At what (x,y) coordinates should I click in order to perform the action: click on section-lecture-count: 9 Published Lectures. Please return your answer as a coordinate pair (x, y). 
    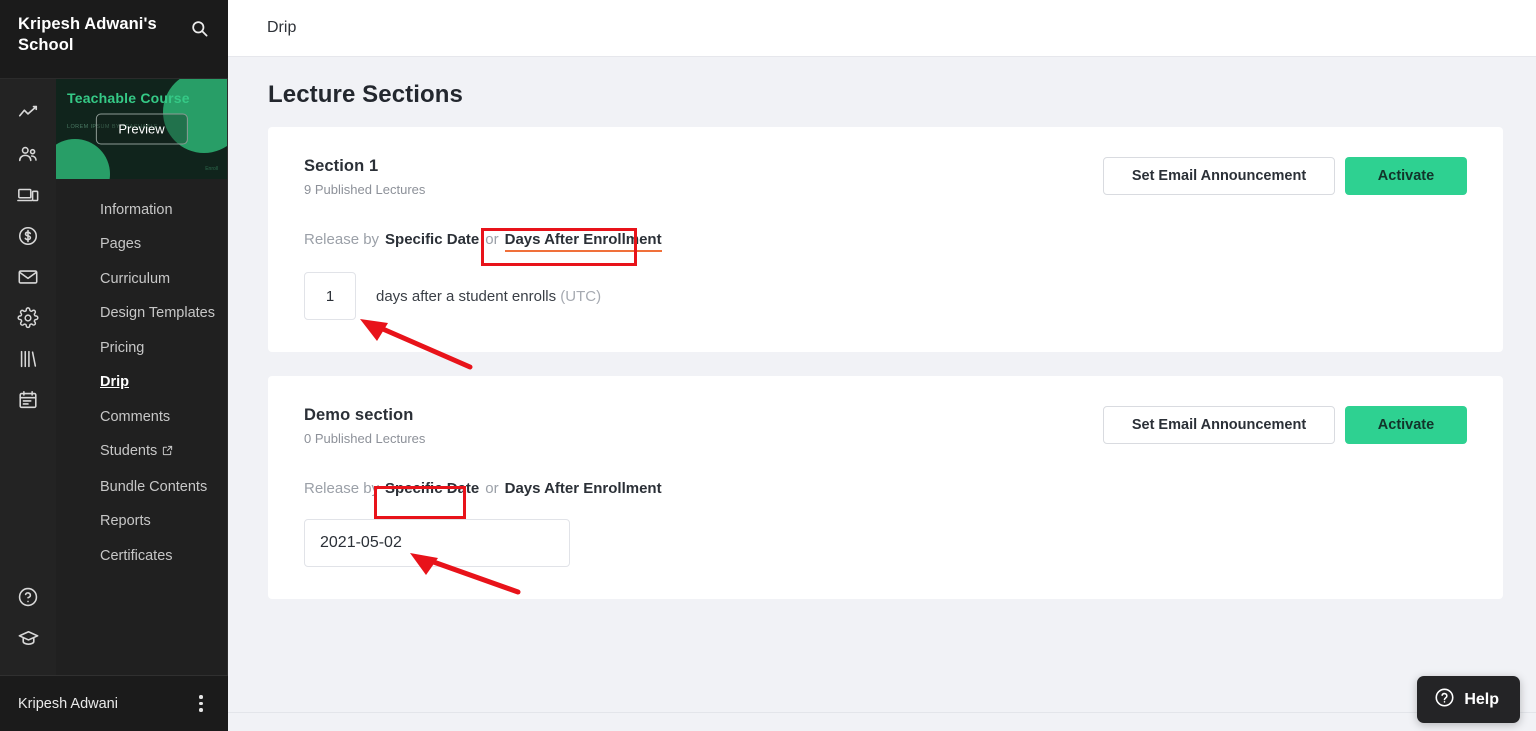
    Looking at the image, I should click on (365, 189).